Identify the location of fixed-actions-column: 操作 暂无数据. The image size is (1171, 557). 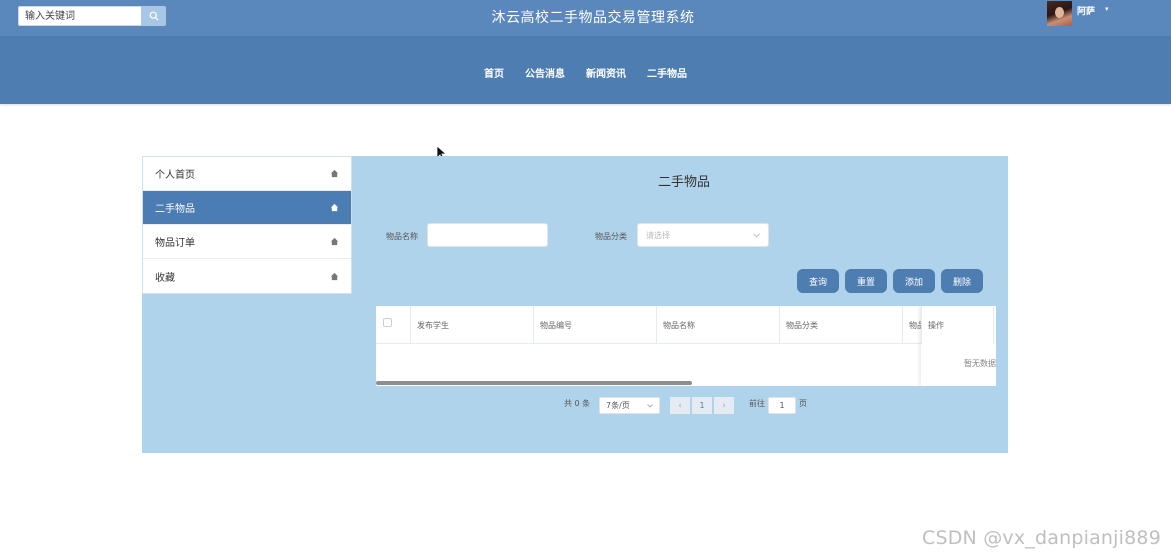
(958, 346).